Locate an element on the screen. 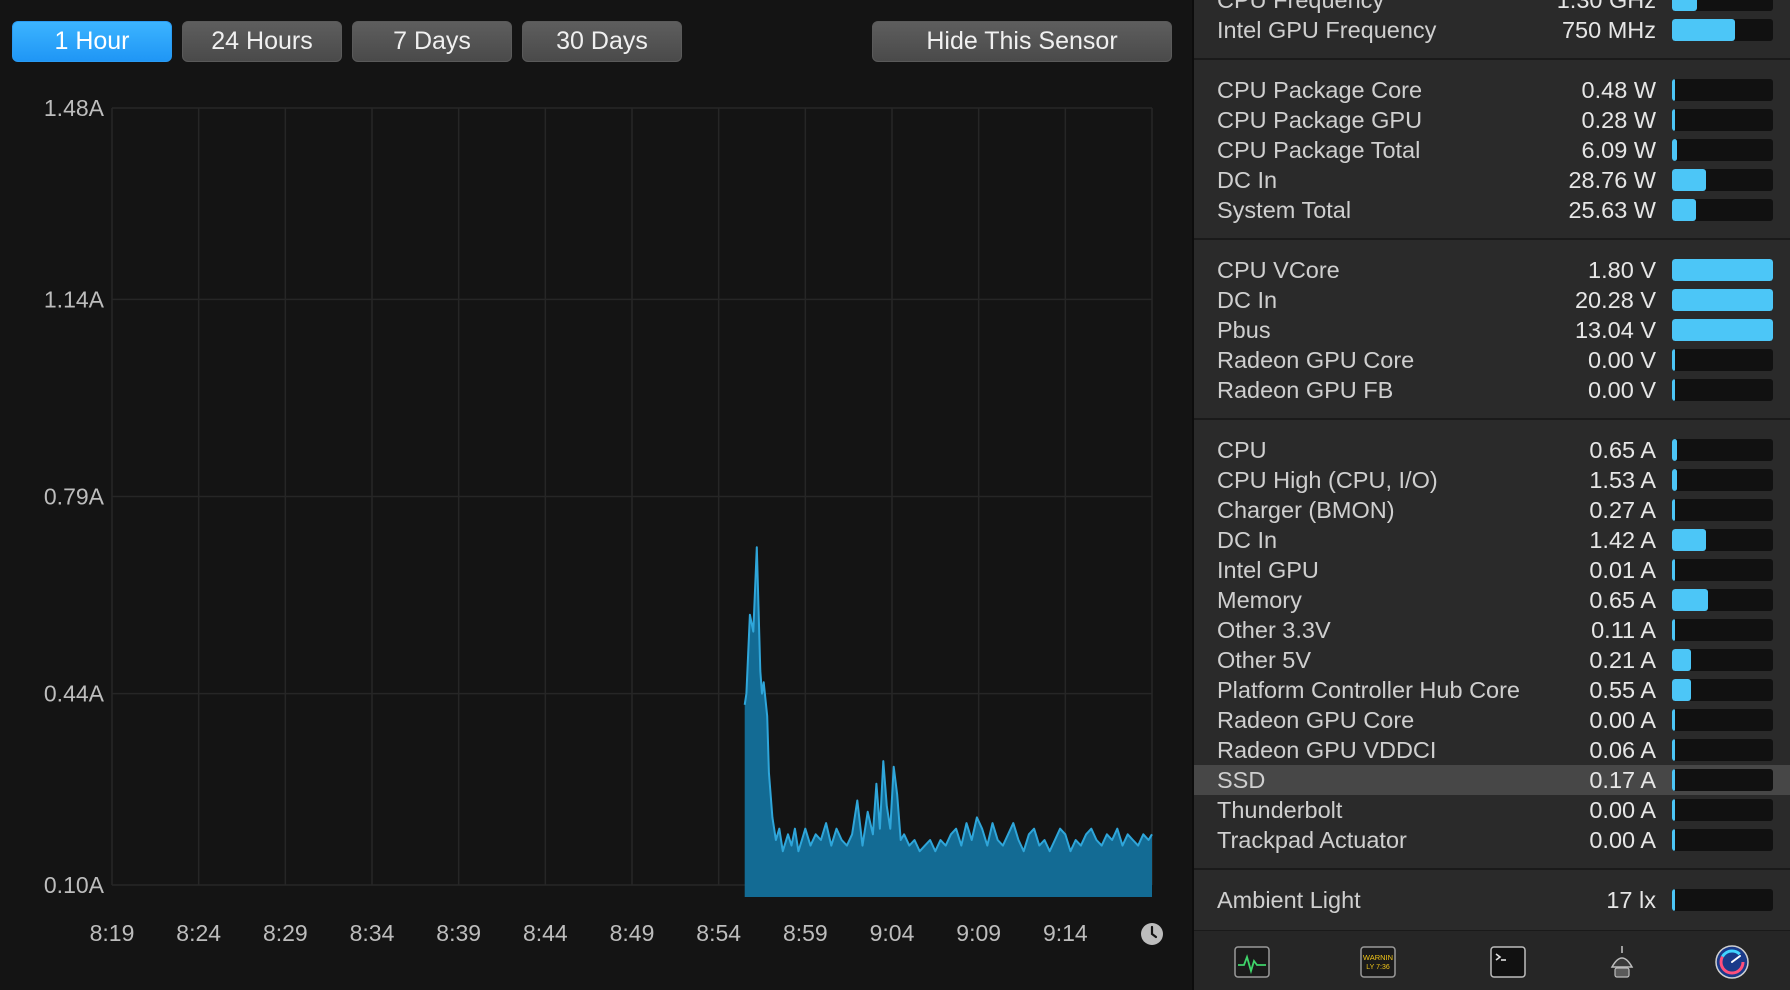  sensor-row: Other 5V 0.21 A is located at coordinates (1492, 660).